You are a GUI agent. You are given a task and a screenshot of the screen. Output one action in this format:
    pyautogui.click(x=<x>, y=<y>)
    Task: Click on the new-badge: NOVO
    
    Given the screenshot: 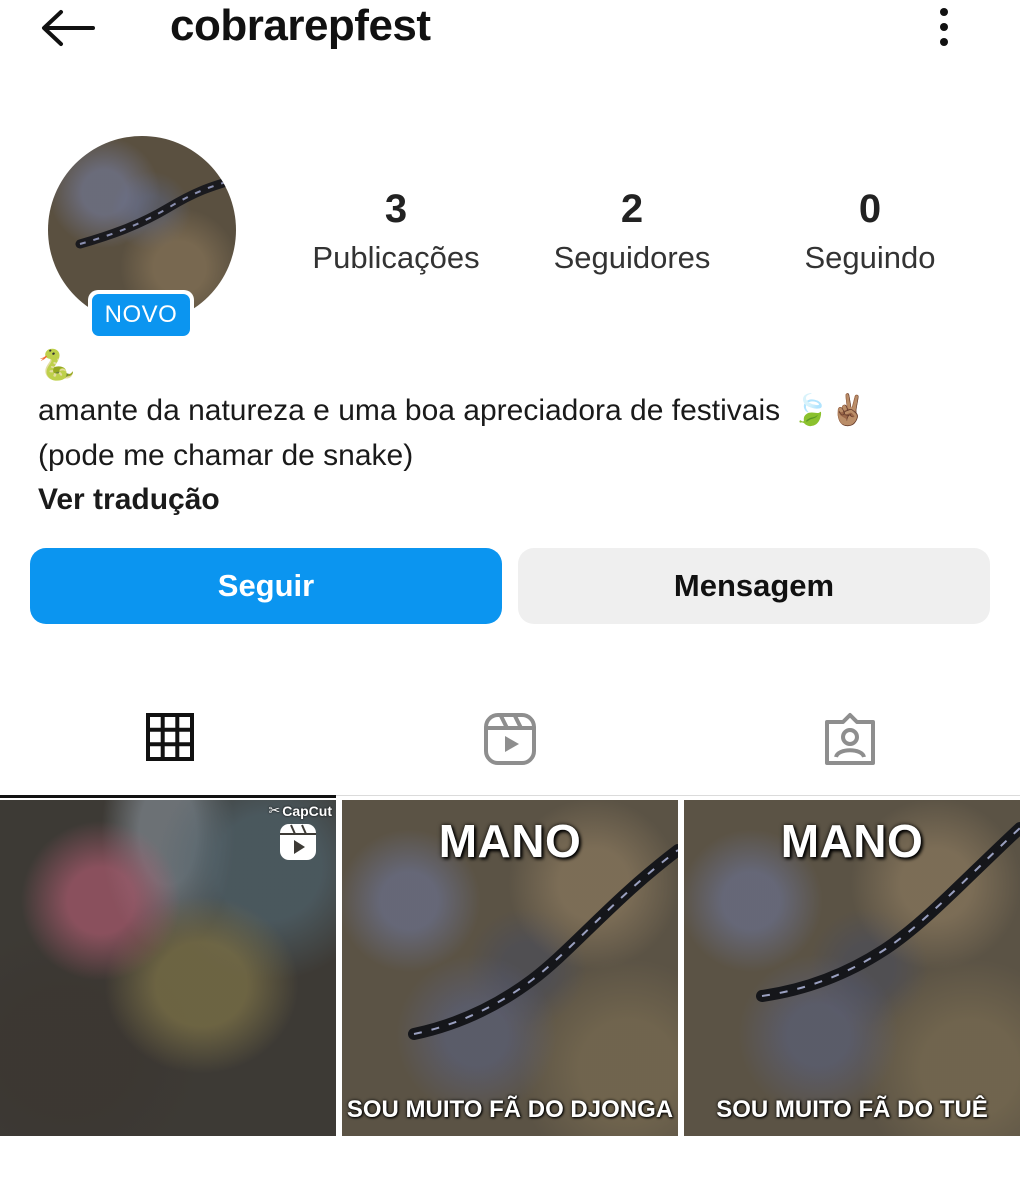 What is the action you would take?
    pyautogui.click(x=141, y=315)
    